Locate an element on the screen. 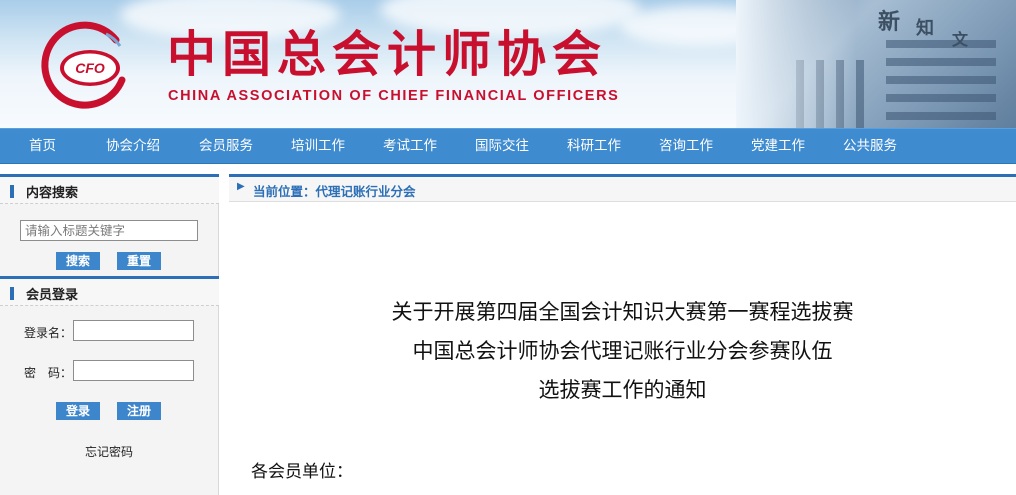 The width and height of the screenshot is (1016, 495). nav-item-public-services: 公共服务 is located at coordinates (870, 146).